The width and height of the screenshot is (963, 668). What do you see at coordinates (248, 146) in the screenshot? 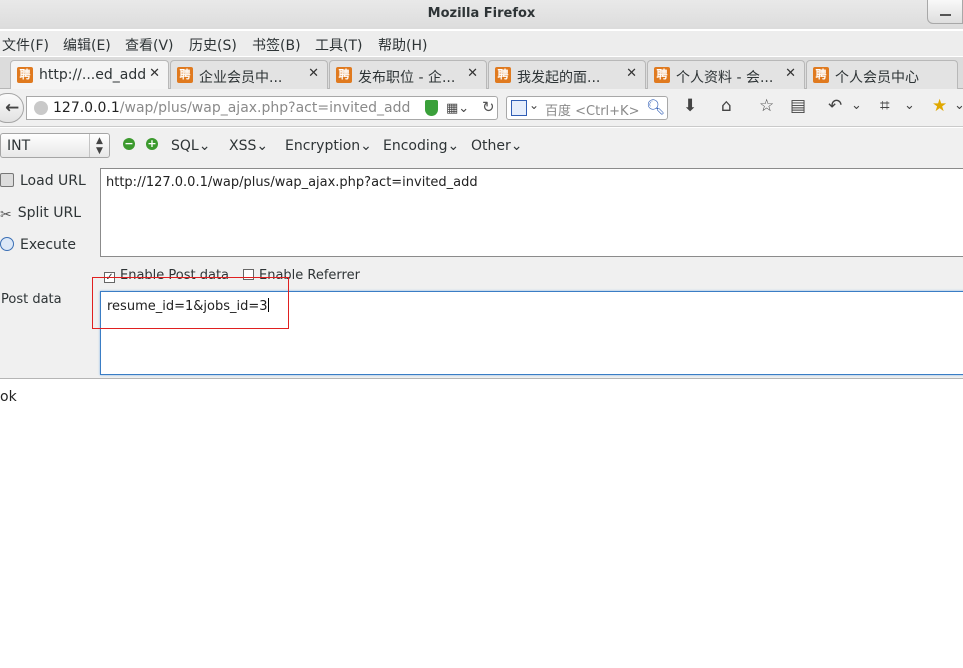
I see `menu-xss: XSS⌄` at bounding box center [248, 146].